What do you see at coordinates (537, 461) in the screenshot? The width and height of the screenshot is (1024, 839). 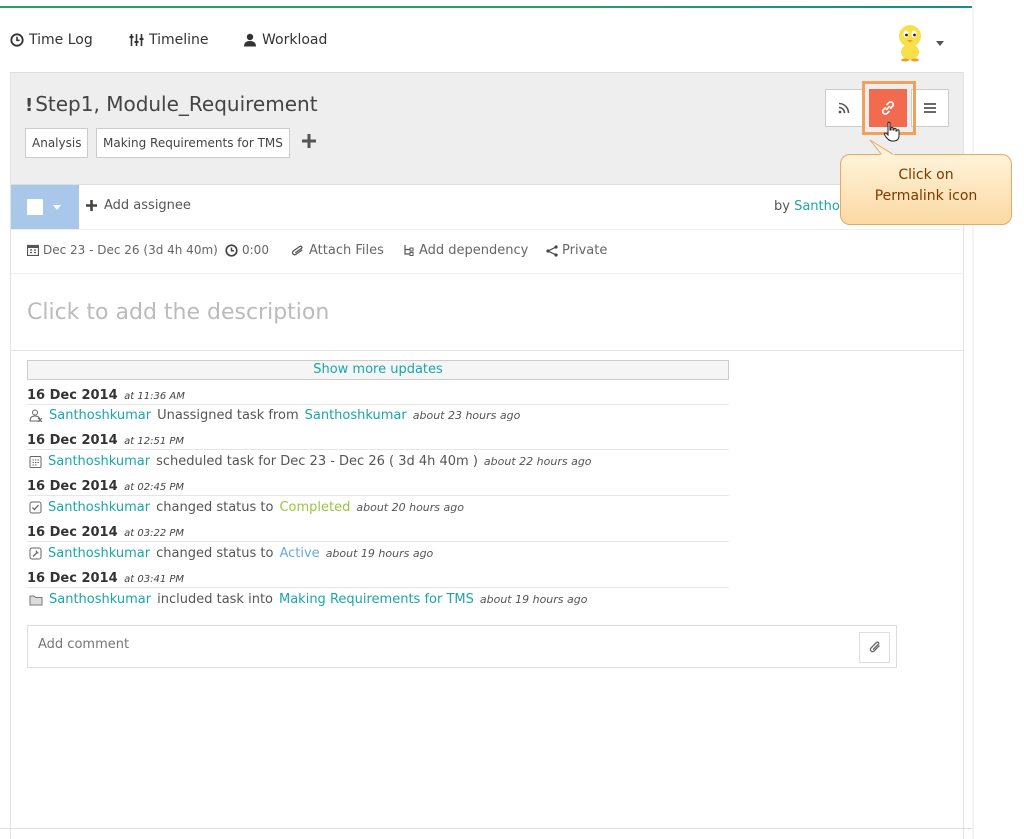 I see `update-ago: about 22 hours ago` at bounding box center [537, 461].